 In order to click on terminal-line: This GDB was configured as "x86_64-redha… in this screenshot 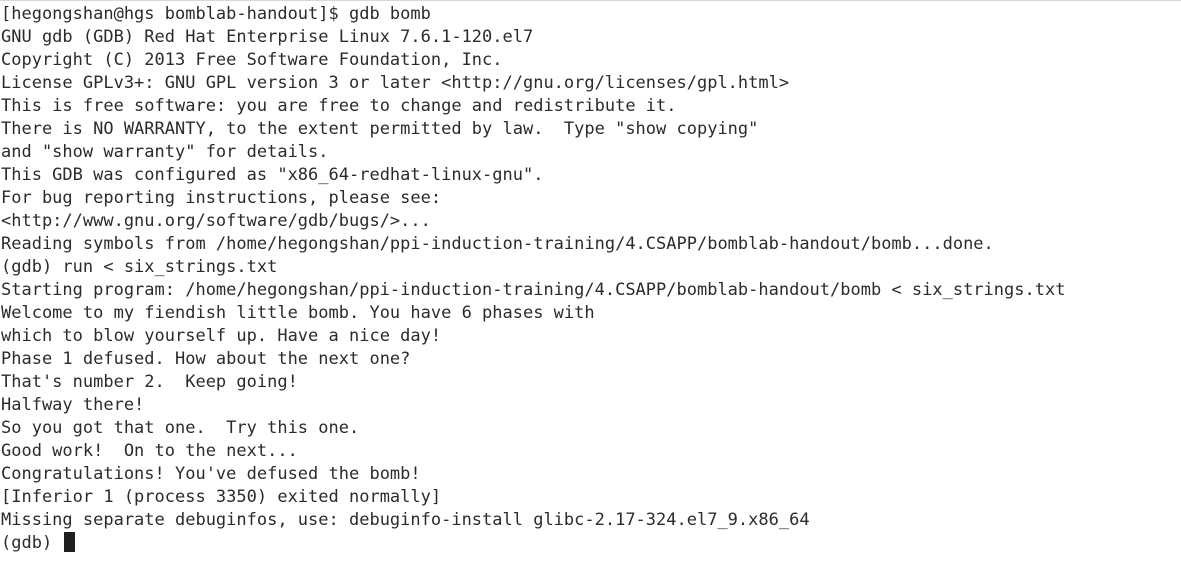, I will do `click(272, 175)`.